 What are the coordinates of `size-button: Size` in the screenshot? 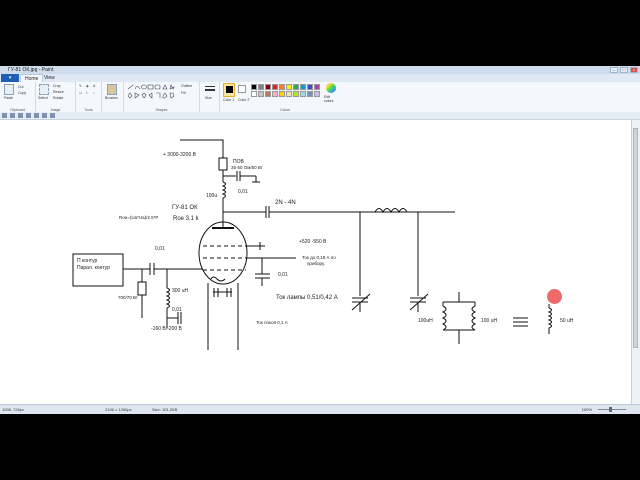 It's located at (208, 98).